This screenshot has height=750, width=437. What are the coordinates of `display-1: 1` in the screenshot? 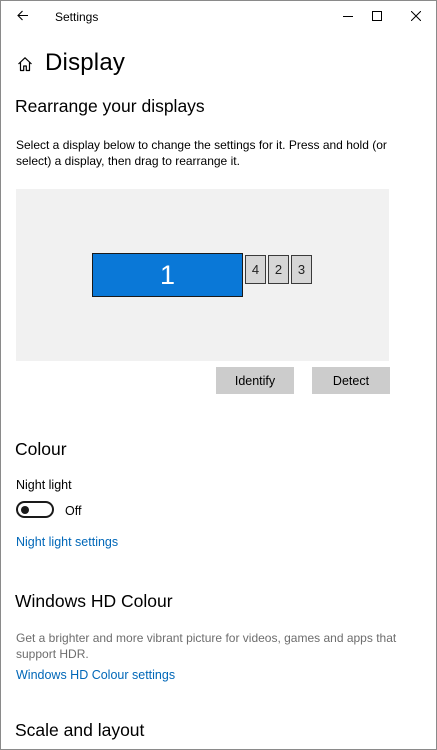 It's located at (167, 275).